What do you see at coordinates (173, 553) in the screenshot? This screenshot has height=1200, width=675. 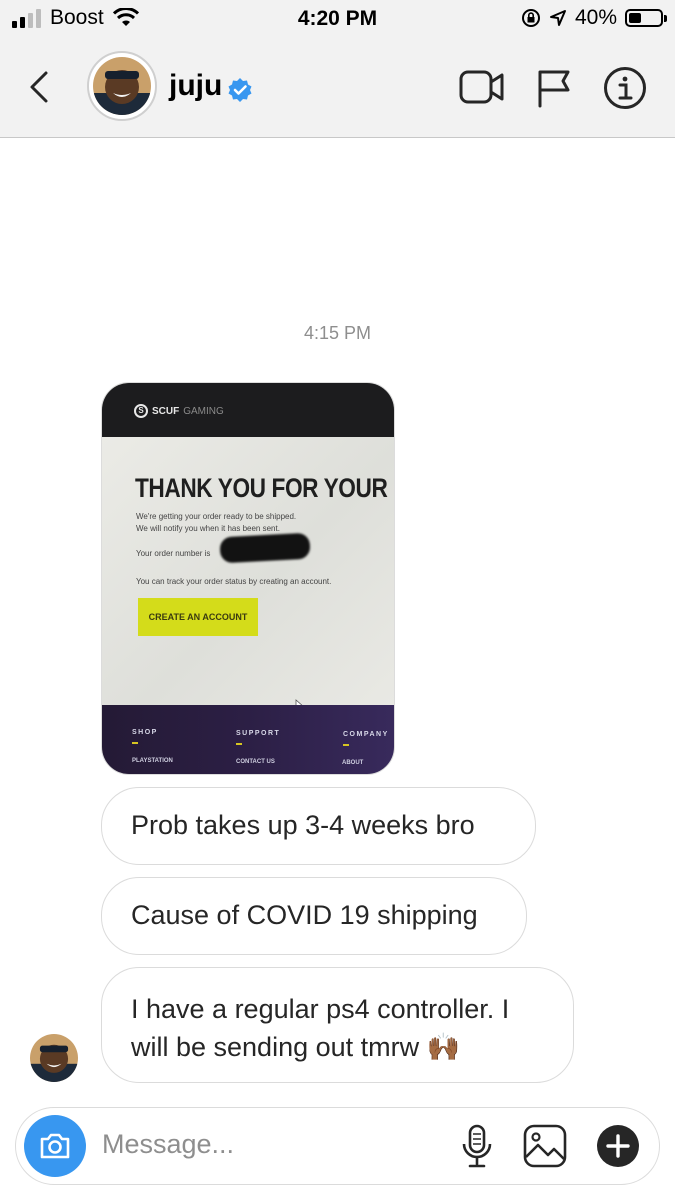 I see `photo-order-label: Your order number is` at bounding box center [173, 553].